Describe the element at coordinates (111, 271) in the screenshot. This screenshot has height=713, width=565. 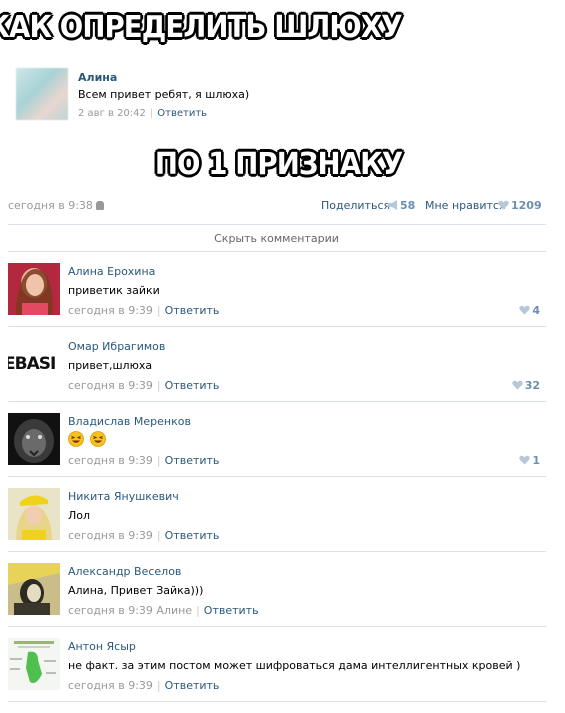
I see `comment-author: Алина Ерохина` at that location.